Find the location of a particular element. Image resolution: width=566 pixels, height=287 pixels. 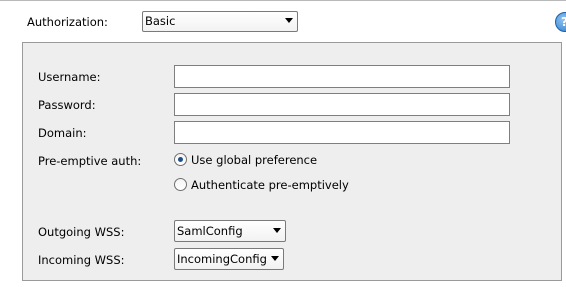

domain-input is located at coordinates (342, 132).